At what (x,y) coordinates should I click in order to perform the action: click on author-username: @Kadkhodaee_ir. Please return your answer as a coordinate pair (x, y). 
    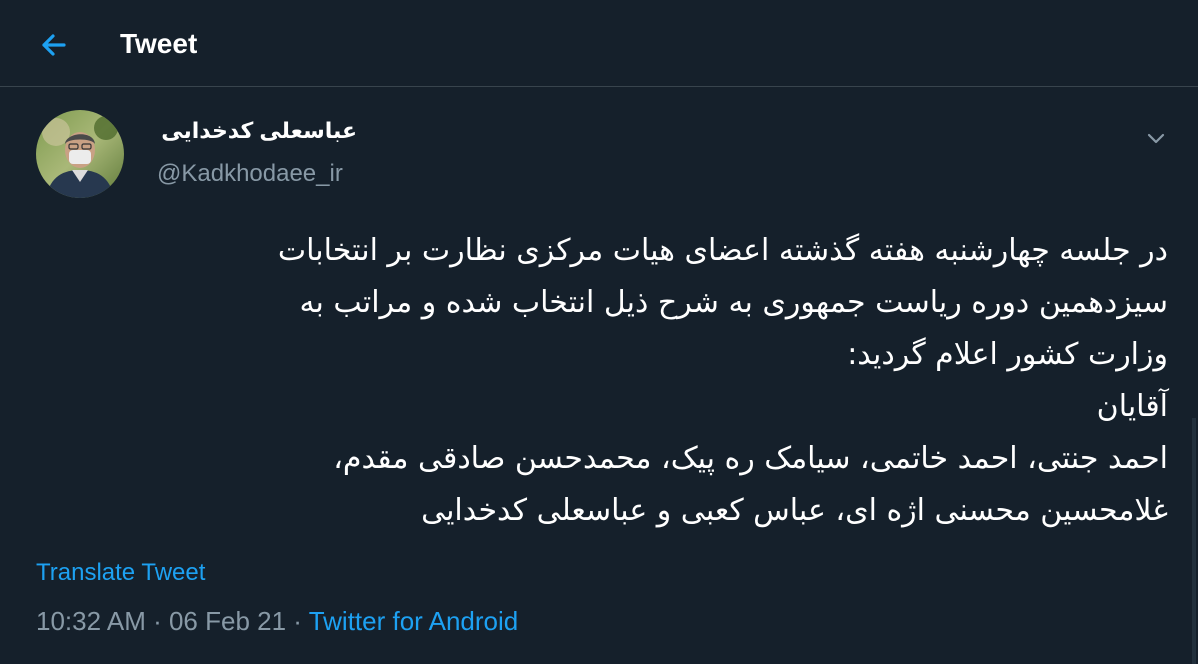
    Looking at the image, I should click on (250, 174).